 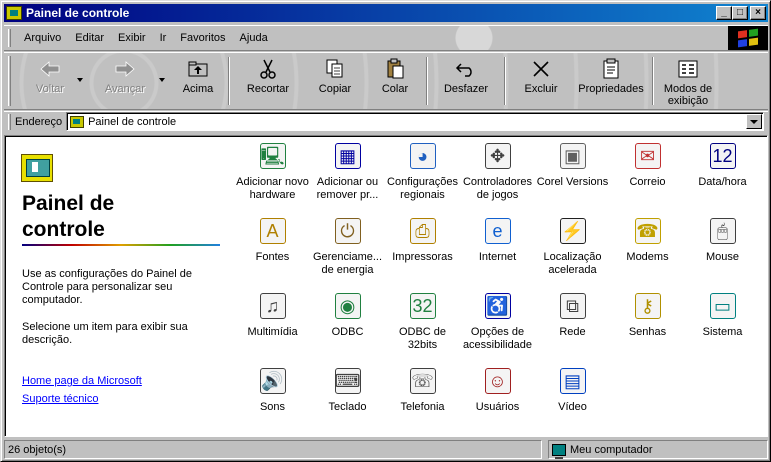 I want to click on back-label: Voltar, so click(x=50, y=89).